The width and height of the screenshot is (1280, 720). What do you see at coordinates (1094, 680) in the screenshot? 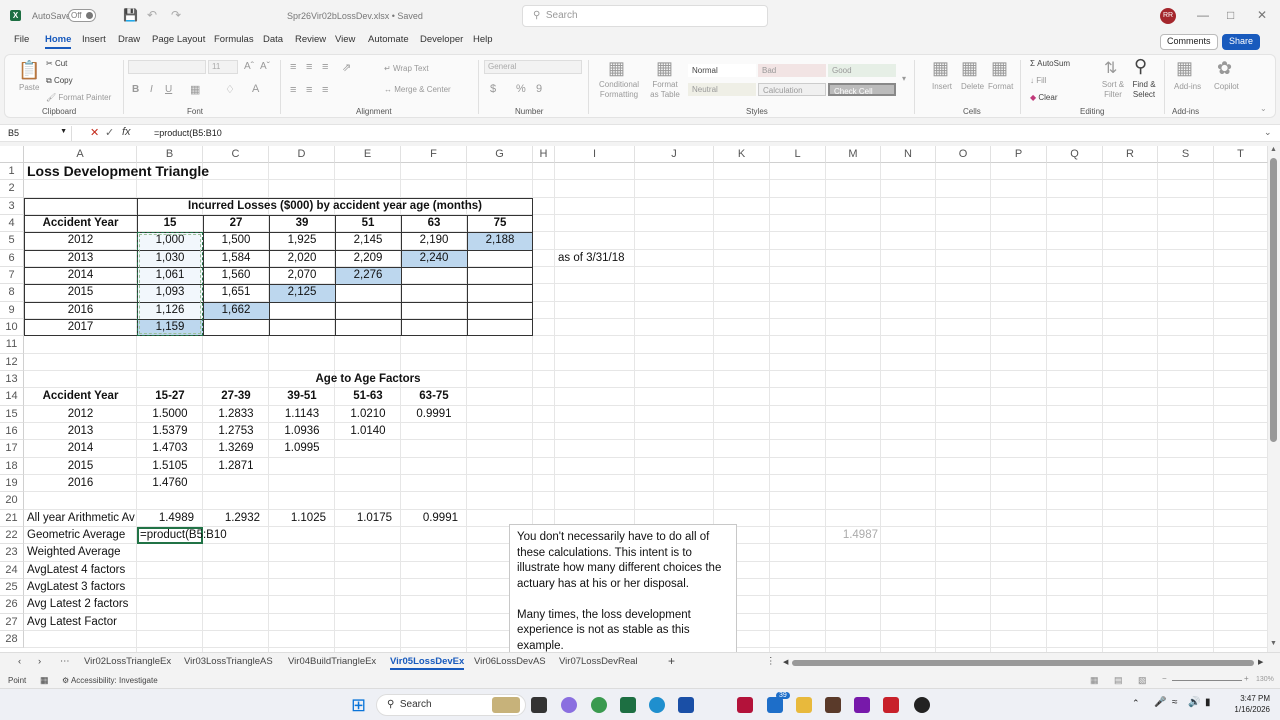
I see `normal-view-icon: ▦` at bounding box center [1094, 680].